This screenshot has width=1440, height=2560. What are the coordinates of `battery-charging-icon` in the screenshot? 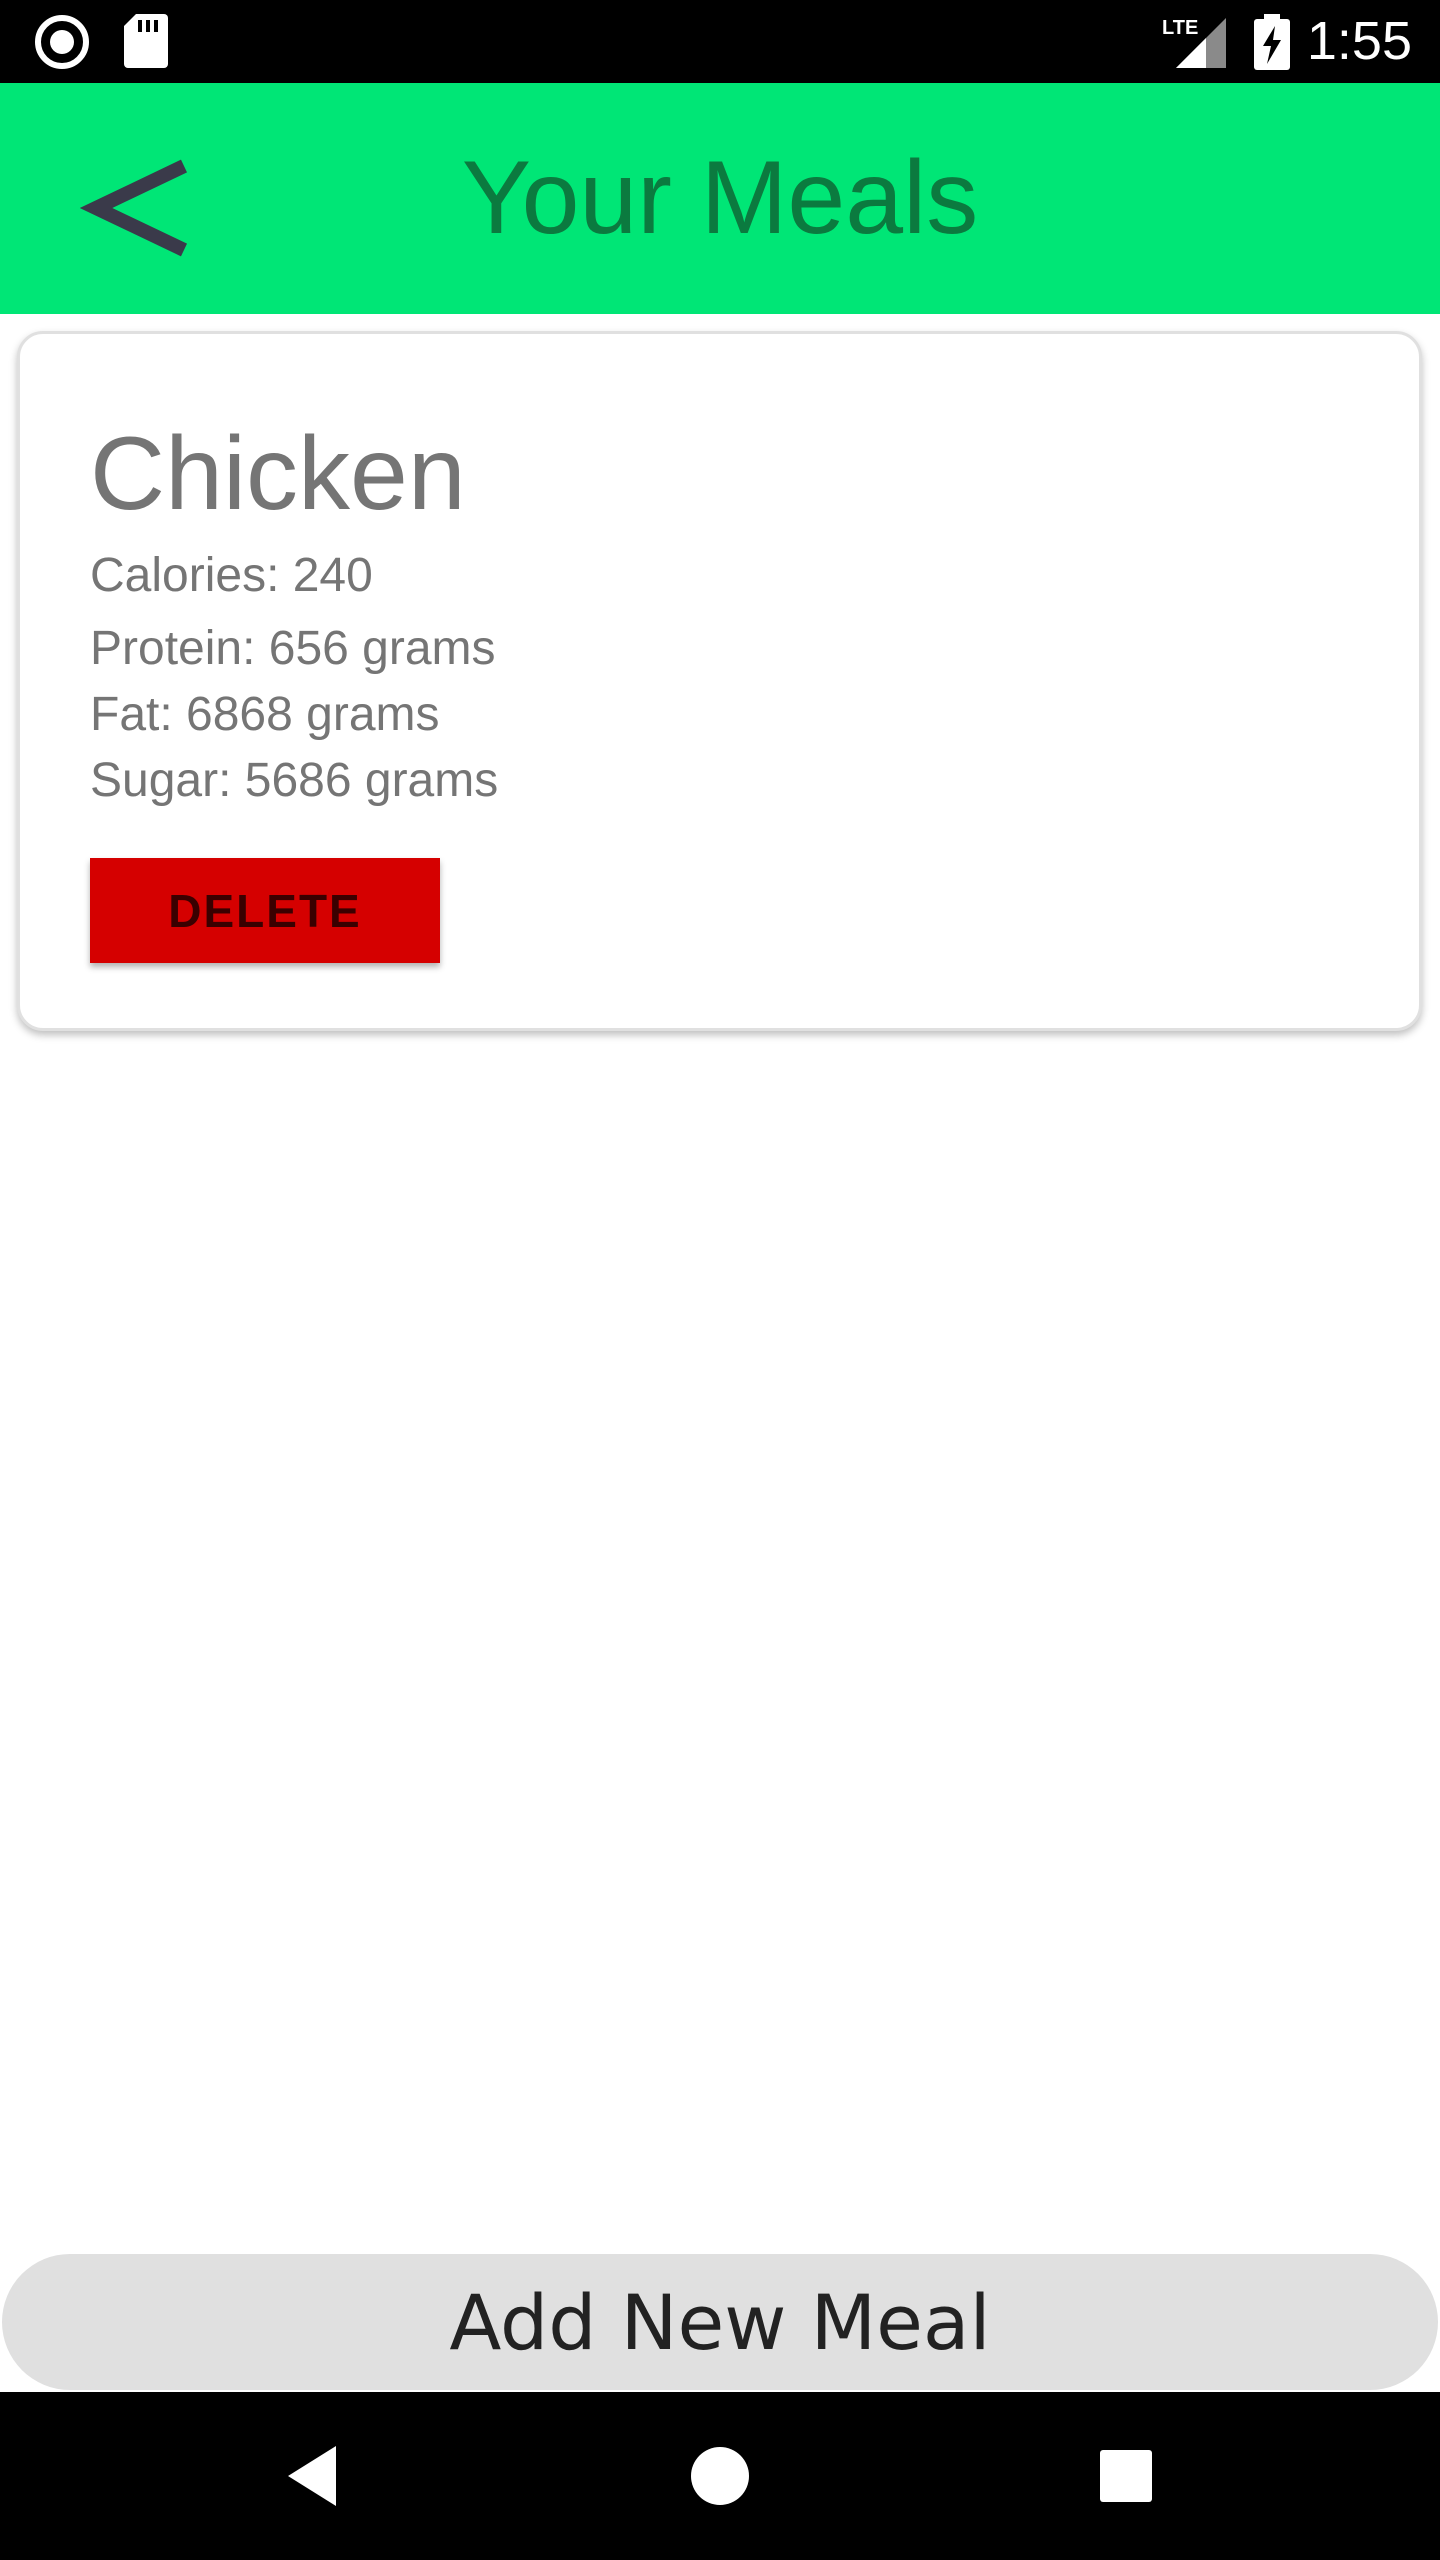 It's located at (1272, 44).